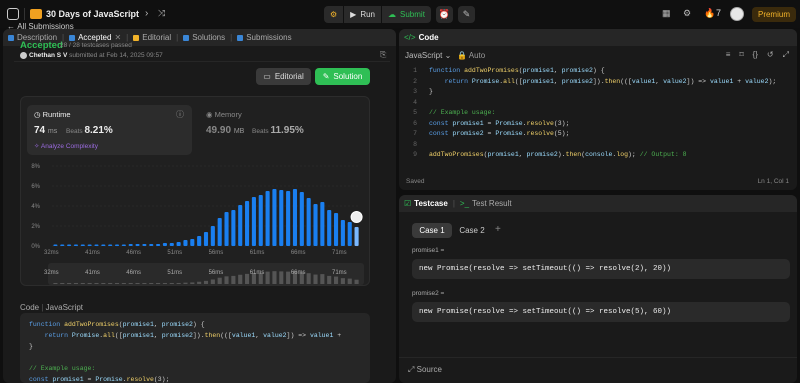 This screenshot has height=383, width=800. Describe the element at coordinates (428, 293) in the screenshot. I see `input-label: promise2 =` at that location.